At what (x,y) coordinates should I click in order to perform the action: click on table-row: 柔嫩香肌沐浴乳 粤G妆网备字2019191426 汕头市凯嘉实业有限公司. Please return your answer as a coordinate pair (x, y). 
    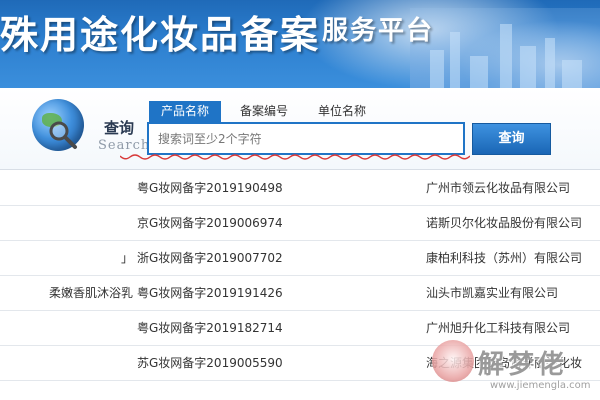
    Looking at the image, I should click on (300, 293).